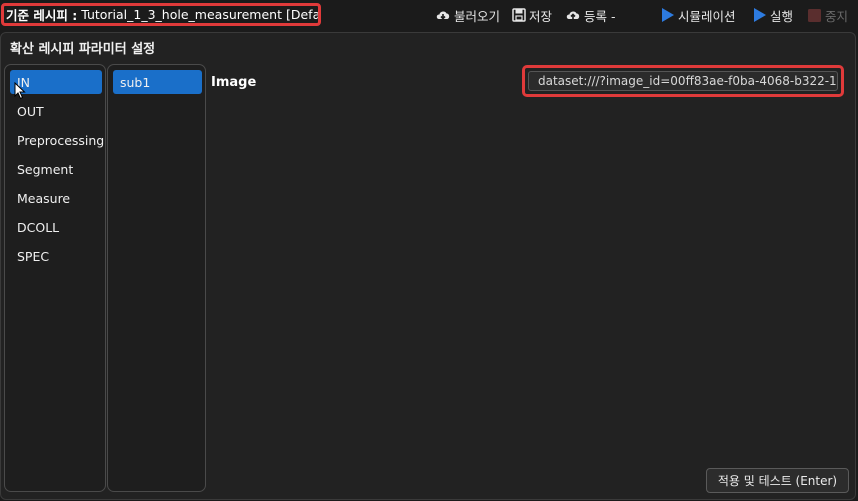 The width and height of the screenshot is (858, 501). What do you see at coordinates (156, 278) in the screenshot?
I see `subitem-list: sub1` at bounding box center [156, 278].